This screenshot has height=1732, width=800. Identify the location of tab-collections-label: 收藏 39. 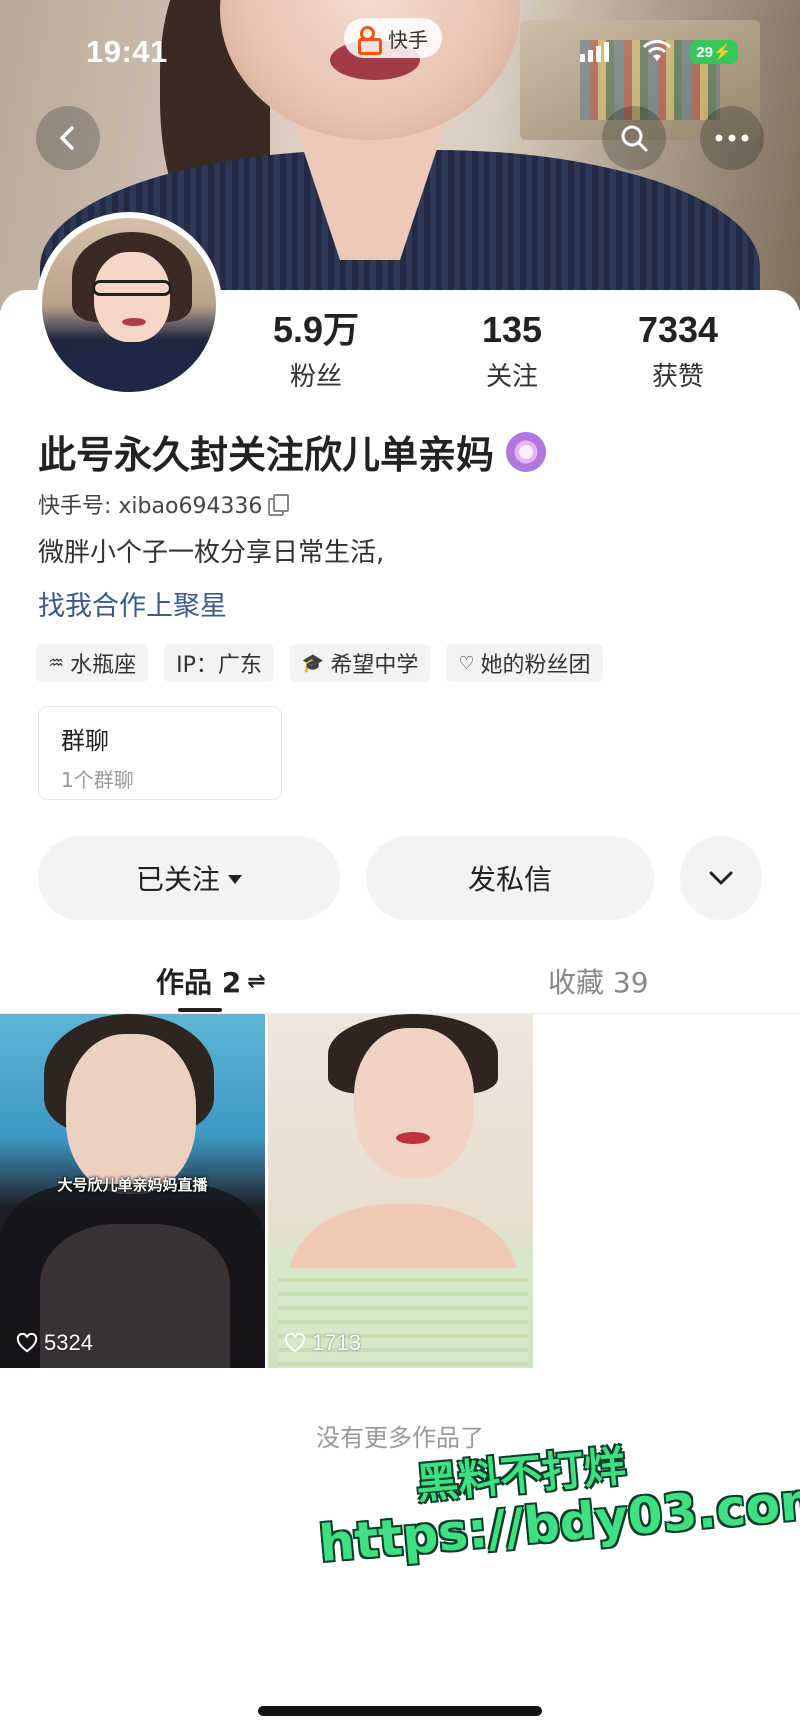
(598, 982).